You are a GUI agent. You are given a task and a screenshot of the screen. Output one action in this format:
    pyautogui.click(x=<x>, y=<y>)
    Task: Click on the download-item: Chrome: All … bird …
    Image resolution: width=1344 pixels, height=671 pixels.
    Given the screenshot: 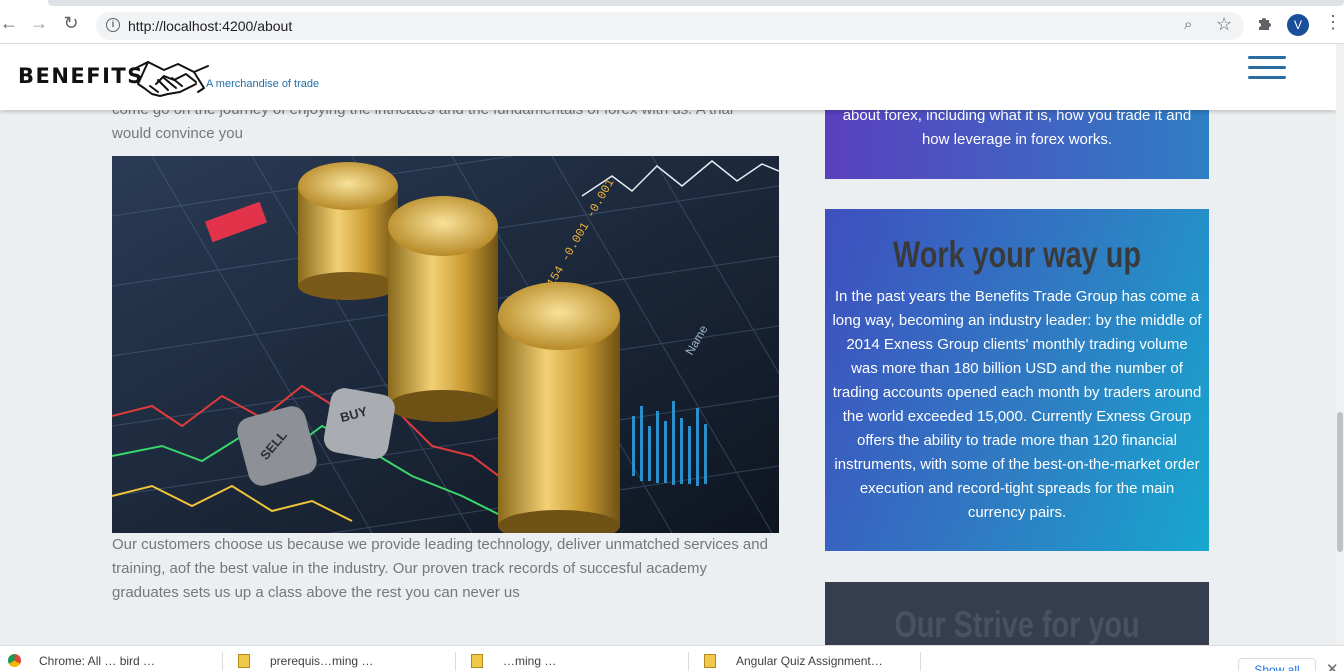 What is the action you would take?
    pyautogui.click(x=81, y=662)
    